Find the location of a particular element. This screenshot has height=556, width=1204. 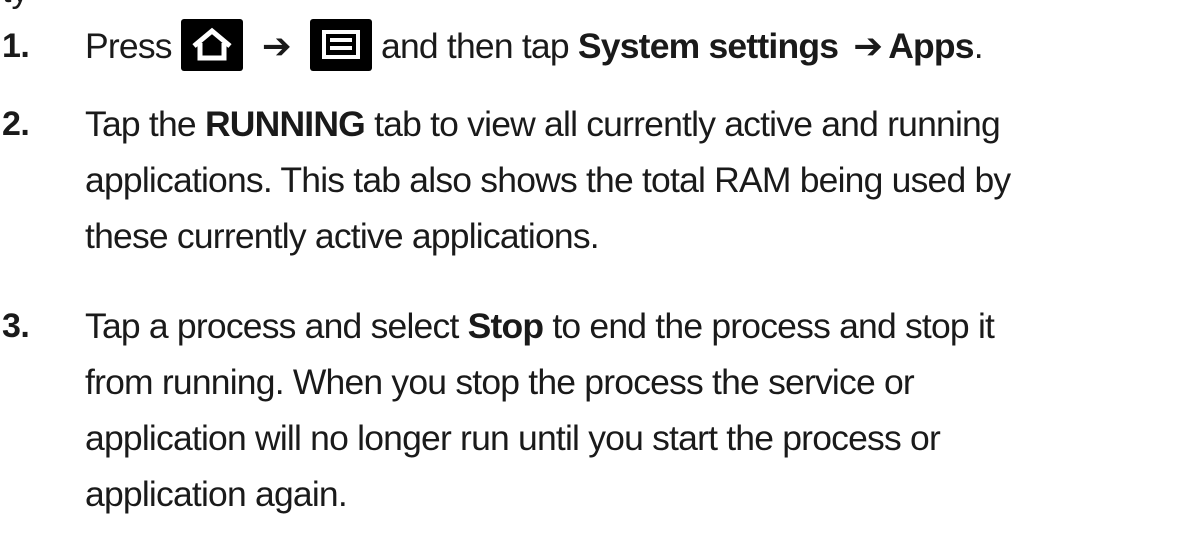

clipped-previous-line: ty is located at coordinates (20, 7).